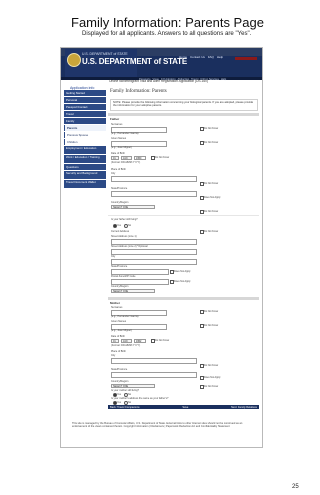 The width and height of the screenshot is (320, 495). What do you see at coordinates (167, 22) in the screenshot?
I see `slide-title: Family Information: Parents Page` at bounding box center [167, 22].